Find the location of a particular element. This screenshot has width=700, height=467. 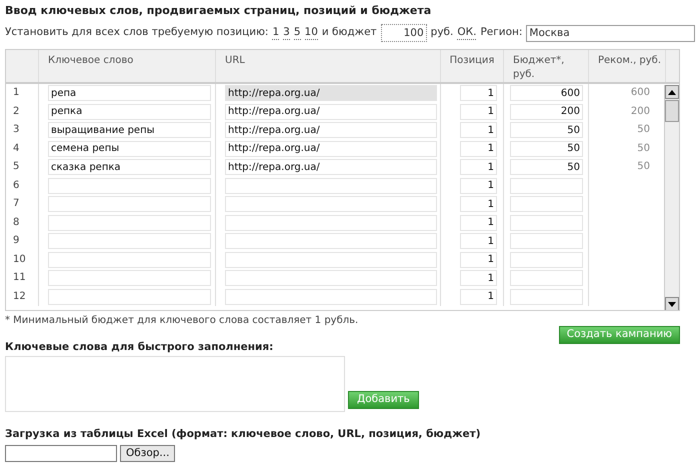

column-header: Позиция is located at coordinates (472, 66).